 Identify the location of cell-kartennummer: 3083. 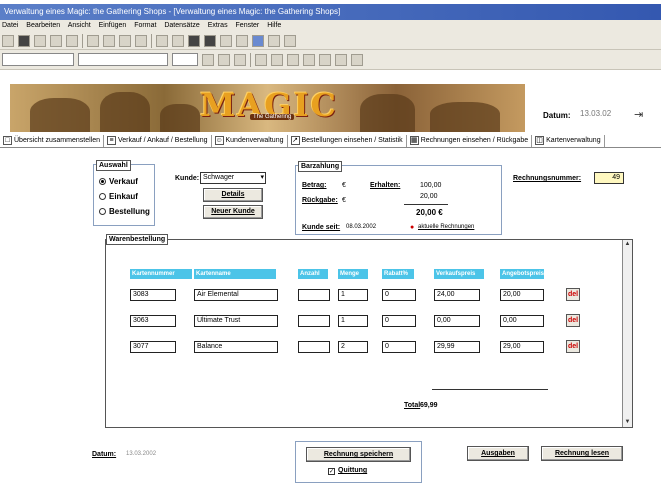
(153, 295).